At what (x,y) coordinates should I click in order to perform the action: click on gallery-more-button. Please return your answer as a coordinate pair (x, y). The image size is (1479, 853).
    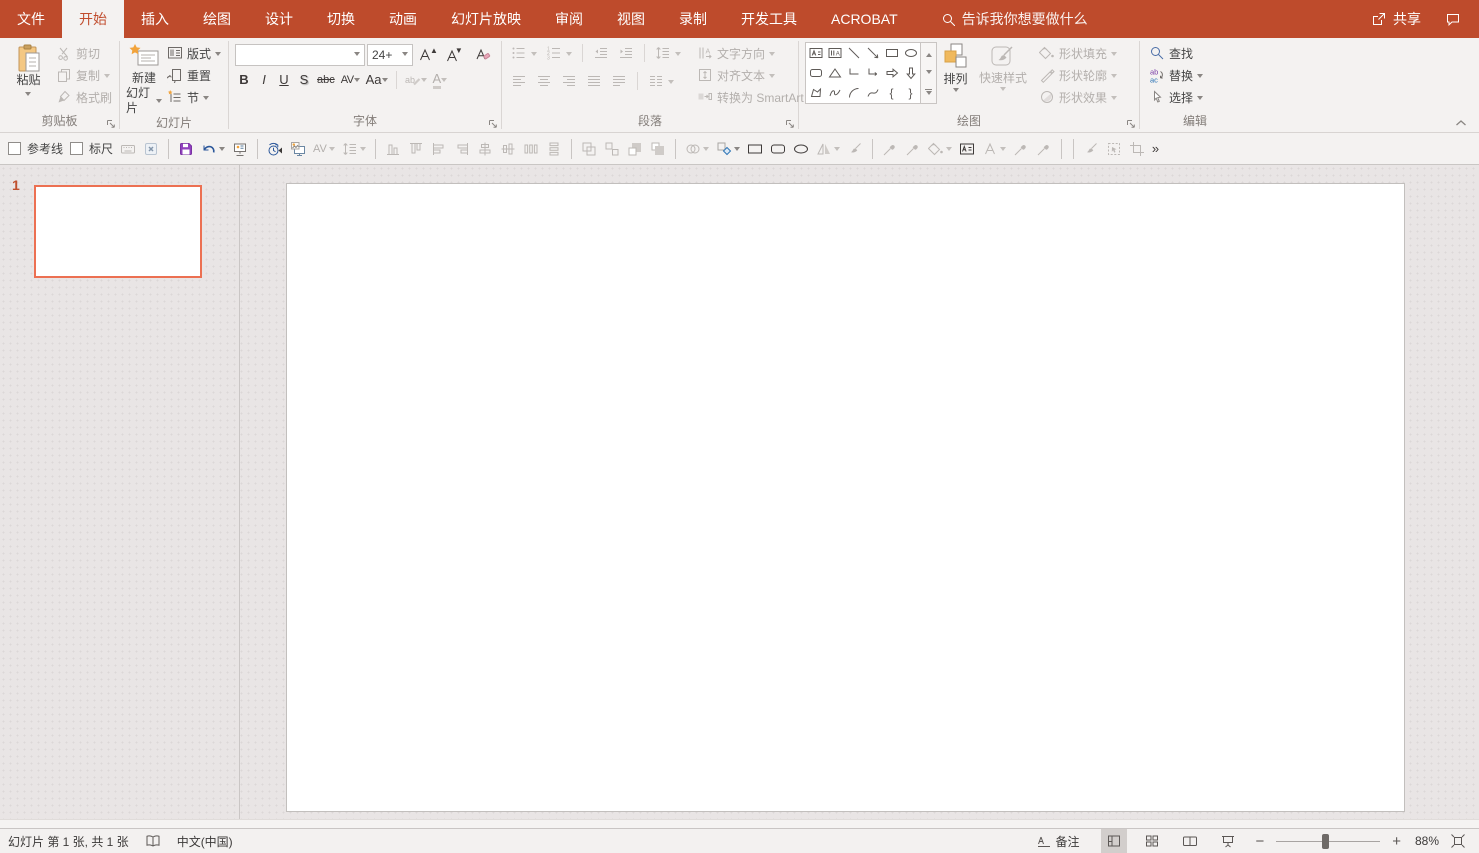
    Looking at the image, I should click on (928, 93).